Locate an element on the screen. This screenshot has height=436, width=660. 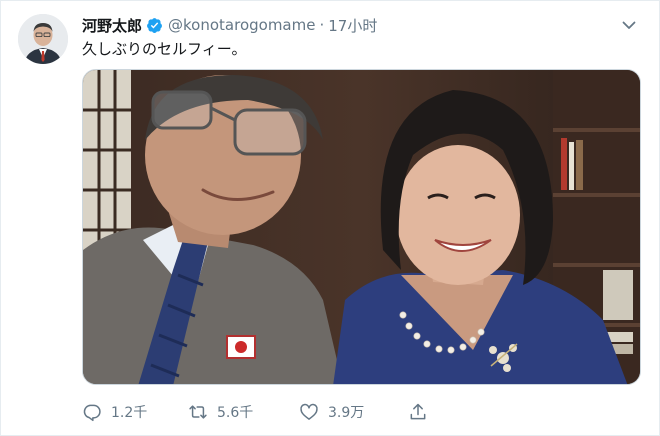
retweet-icon is located at coordinates (198, 412).